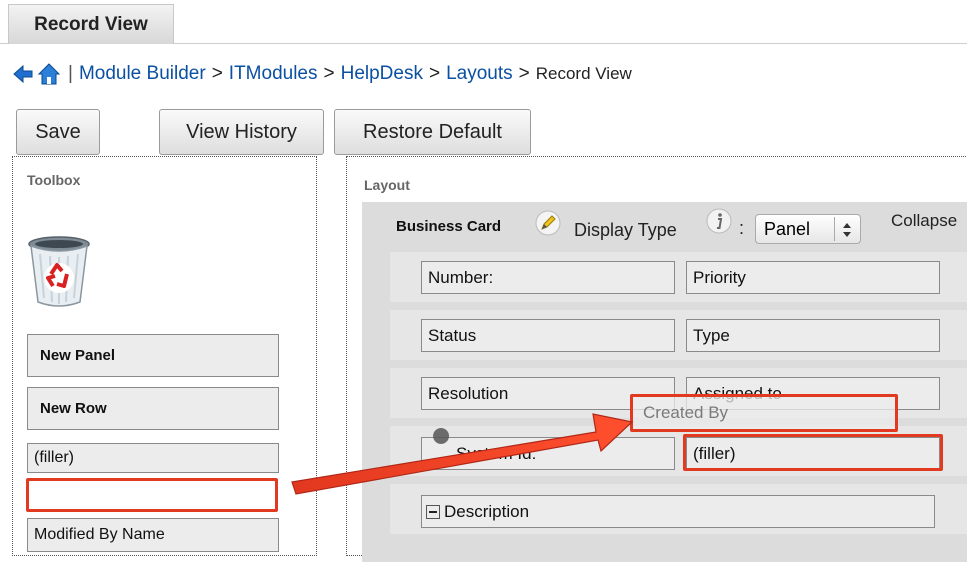  I want to click on breadcrumb-pipe: |, so click(70, 73).